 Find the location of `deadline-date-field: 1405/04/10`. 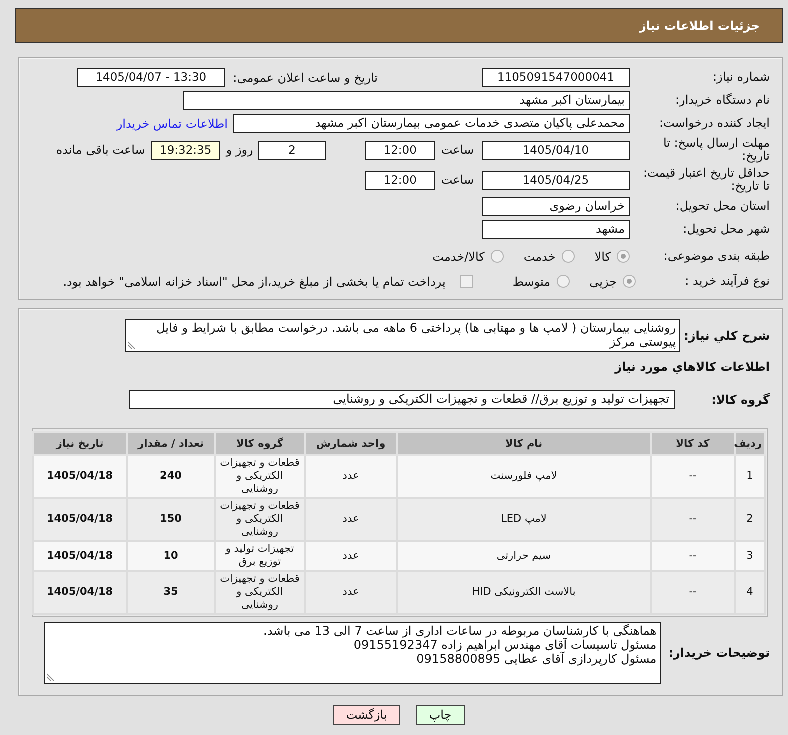

deadline-date-field: 1405/04/10 is located at coordinates (556, 150).